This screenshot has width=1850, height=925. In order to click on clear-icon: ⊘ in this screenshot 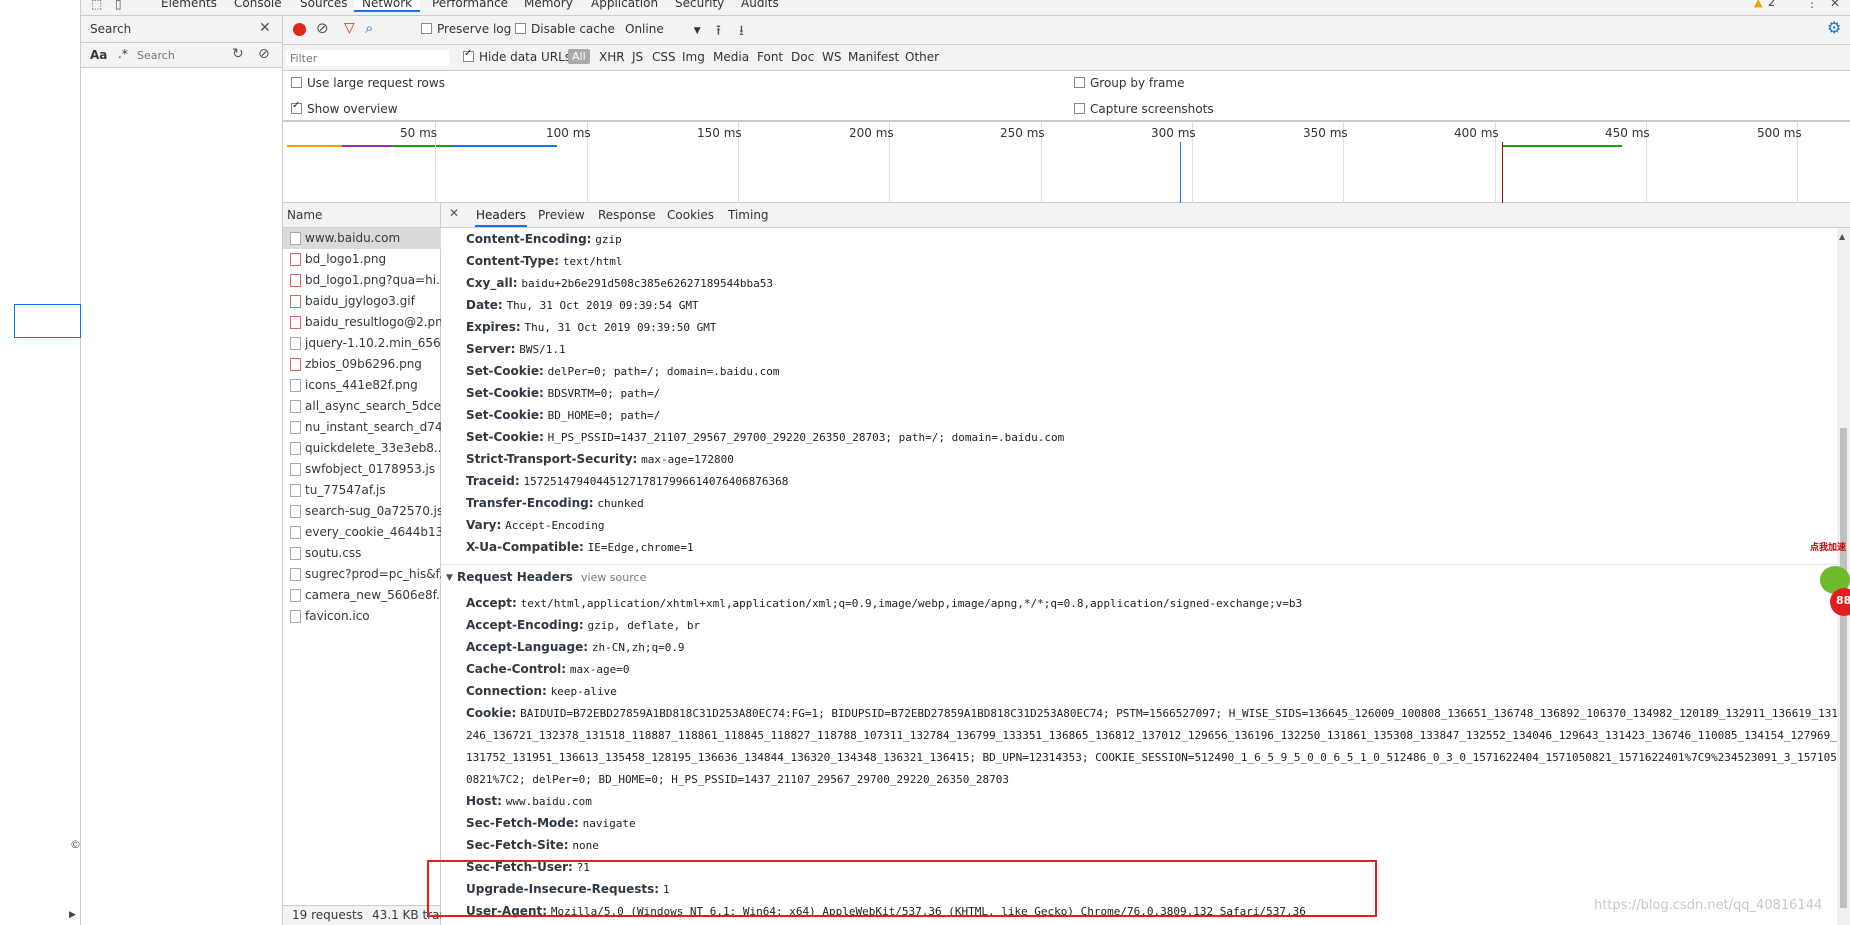, I will do `click(264, 54)`.